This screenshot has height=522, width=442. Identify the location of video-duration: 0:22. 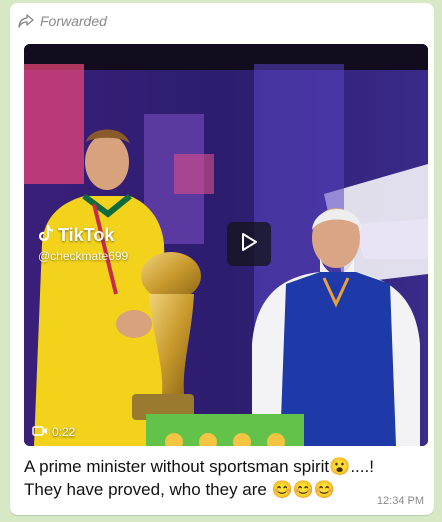
(53, 432).